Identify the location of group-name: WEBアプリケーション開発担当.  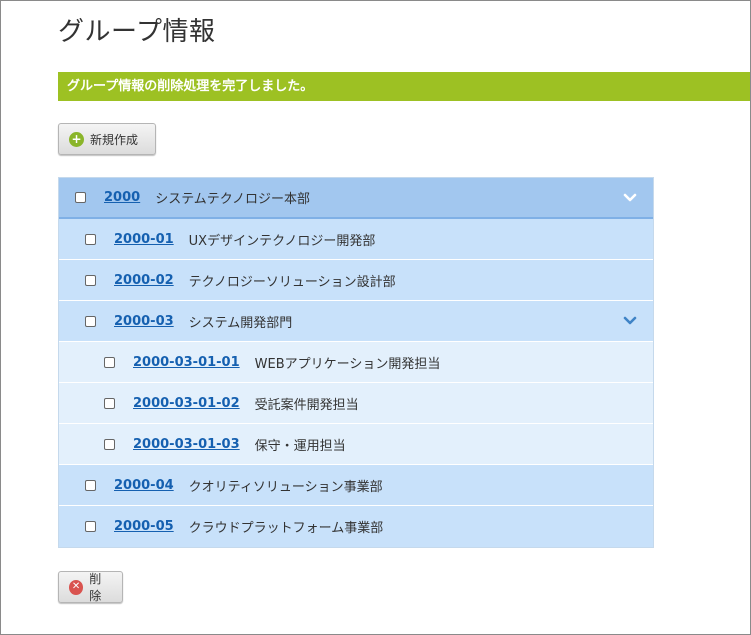
(347, 364).